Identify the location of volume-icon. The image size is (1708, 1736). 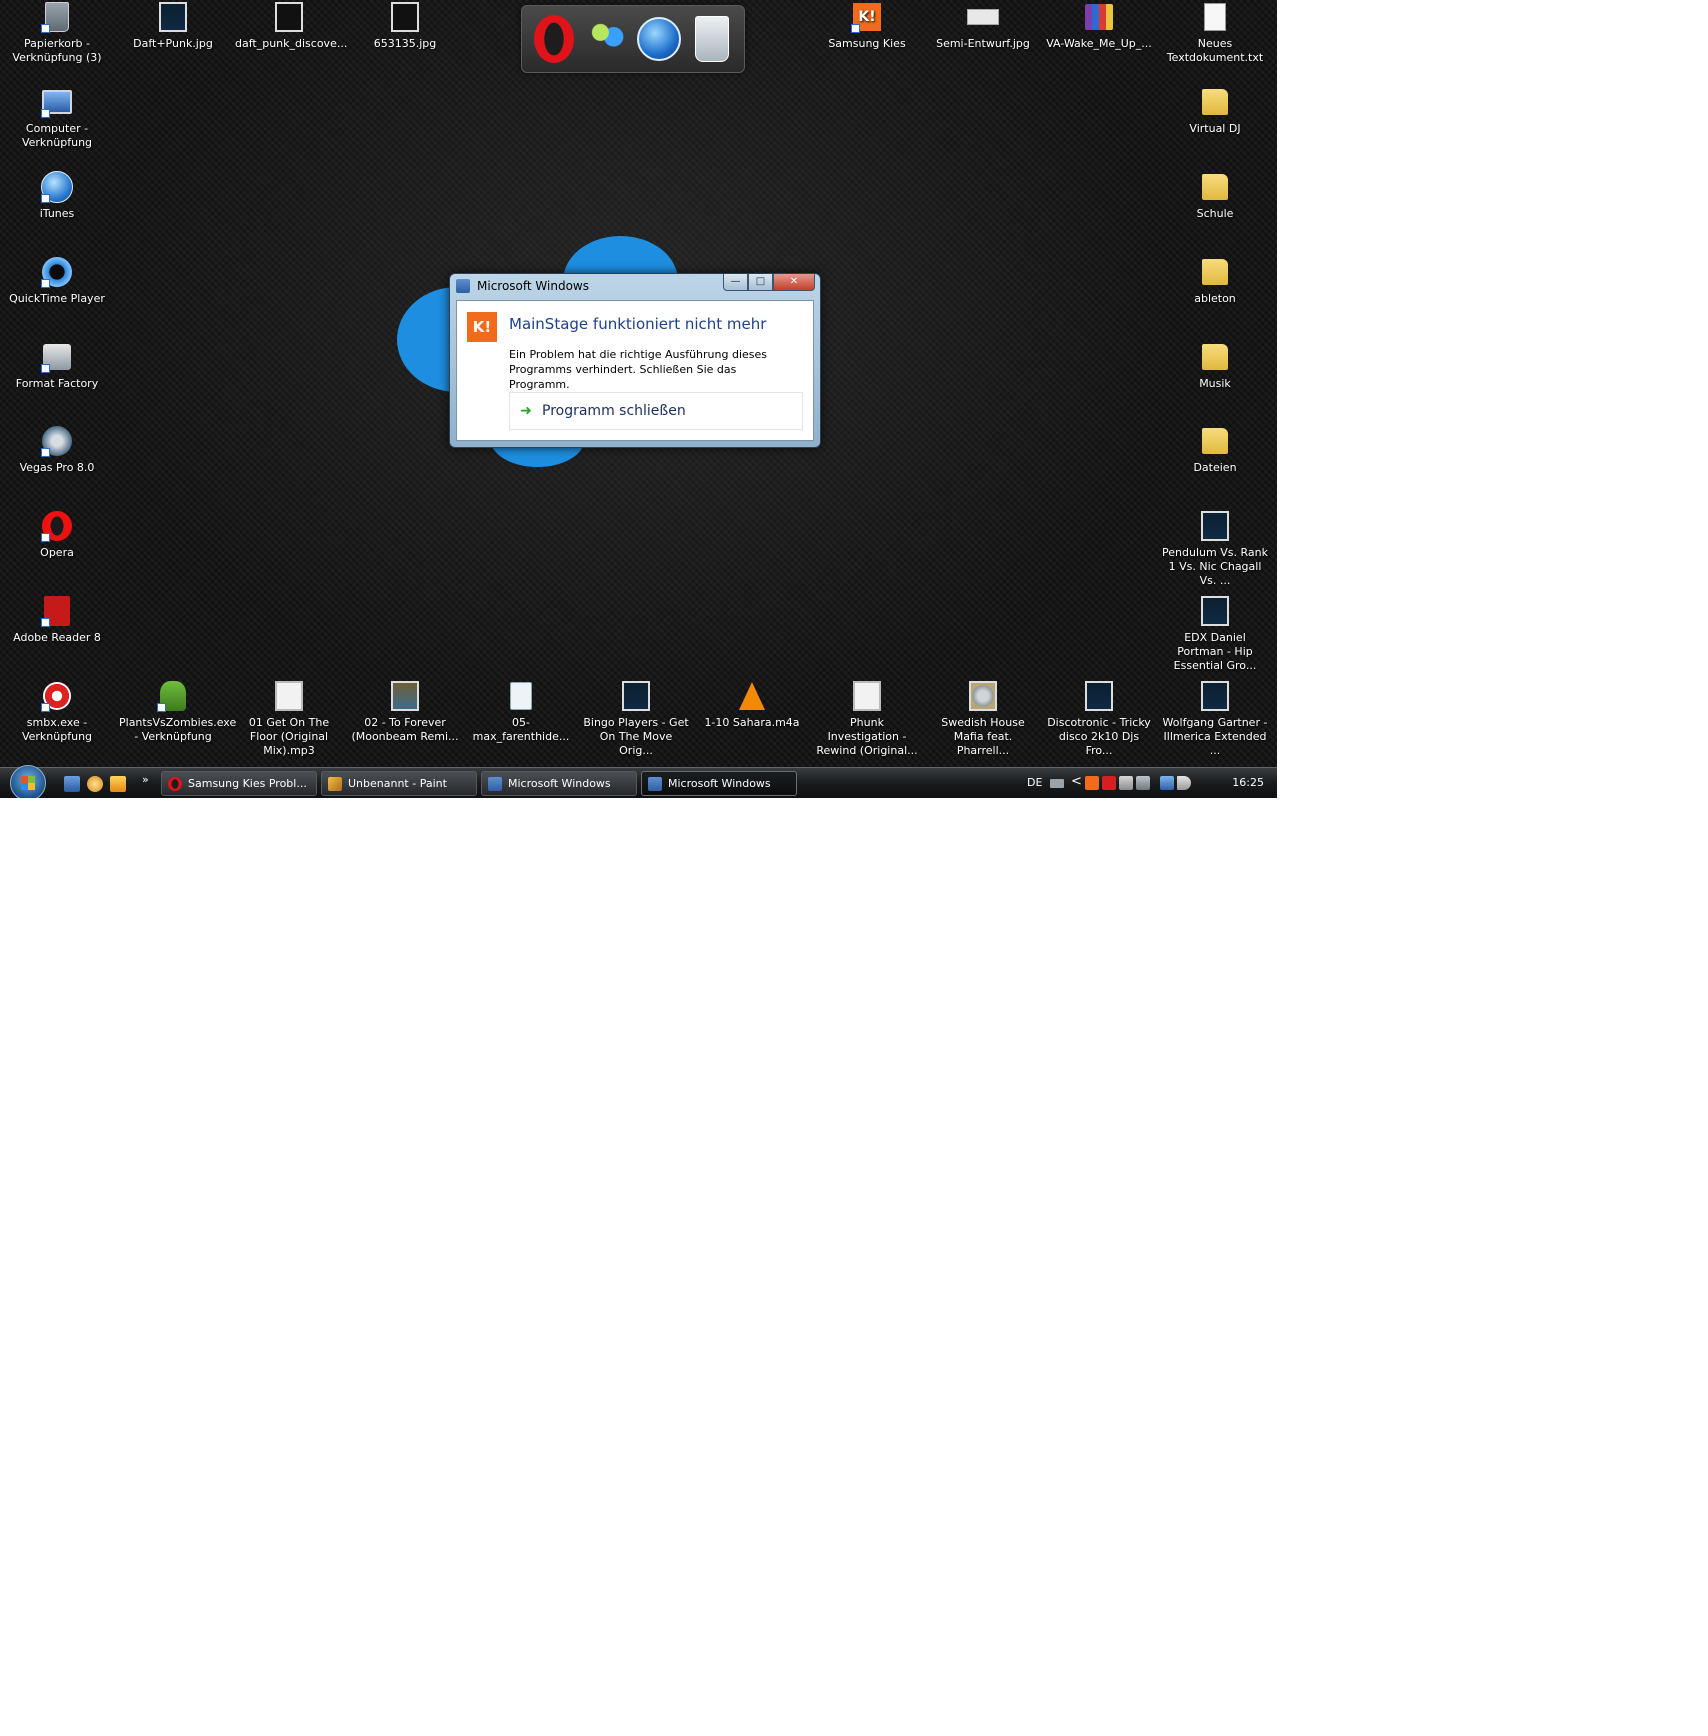
(1184, 783).